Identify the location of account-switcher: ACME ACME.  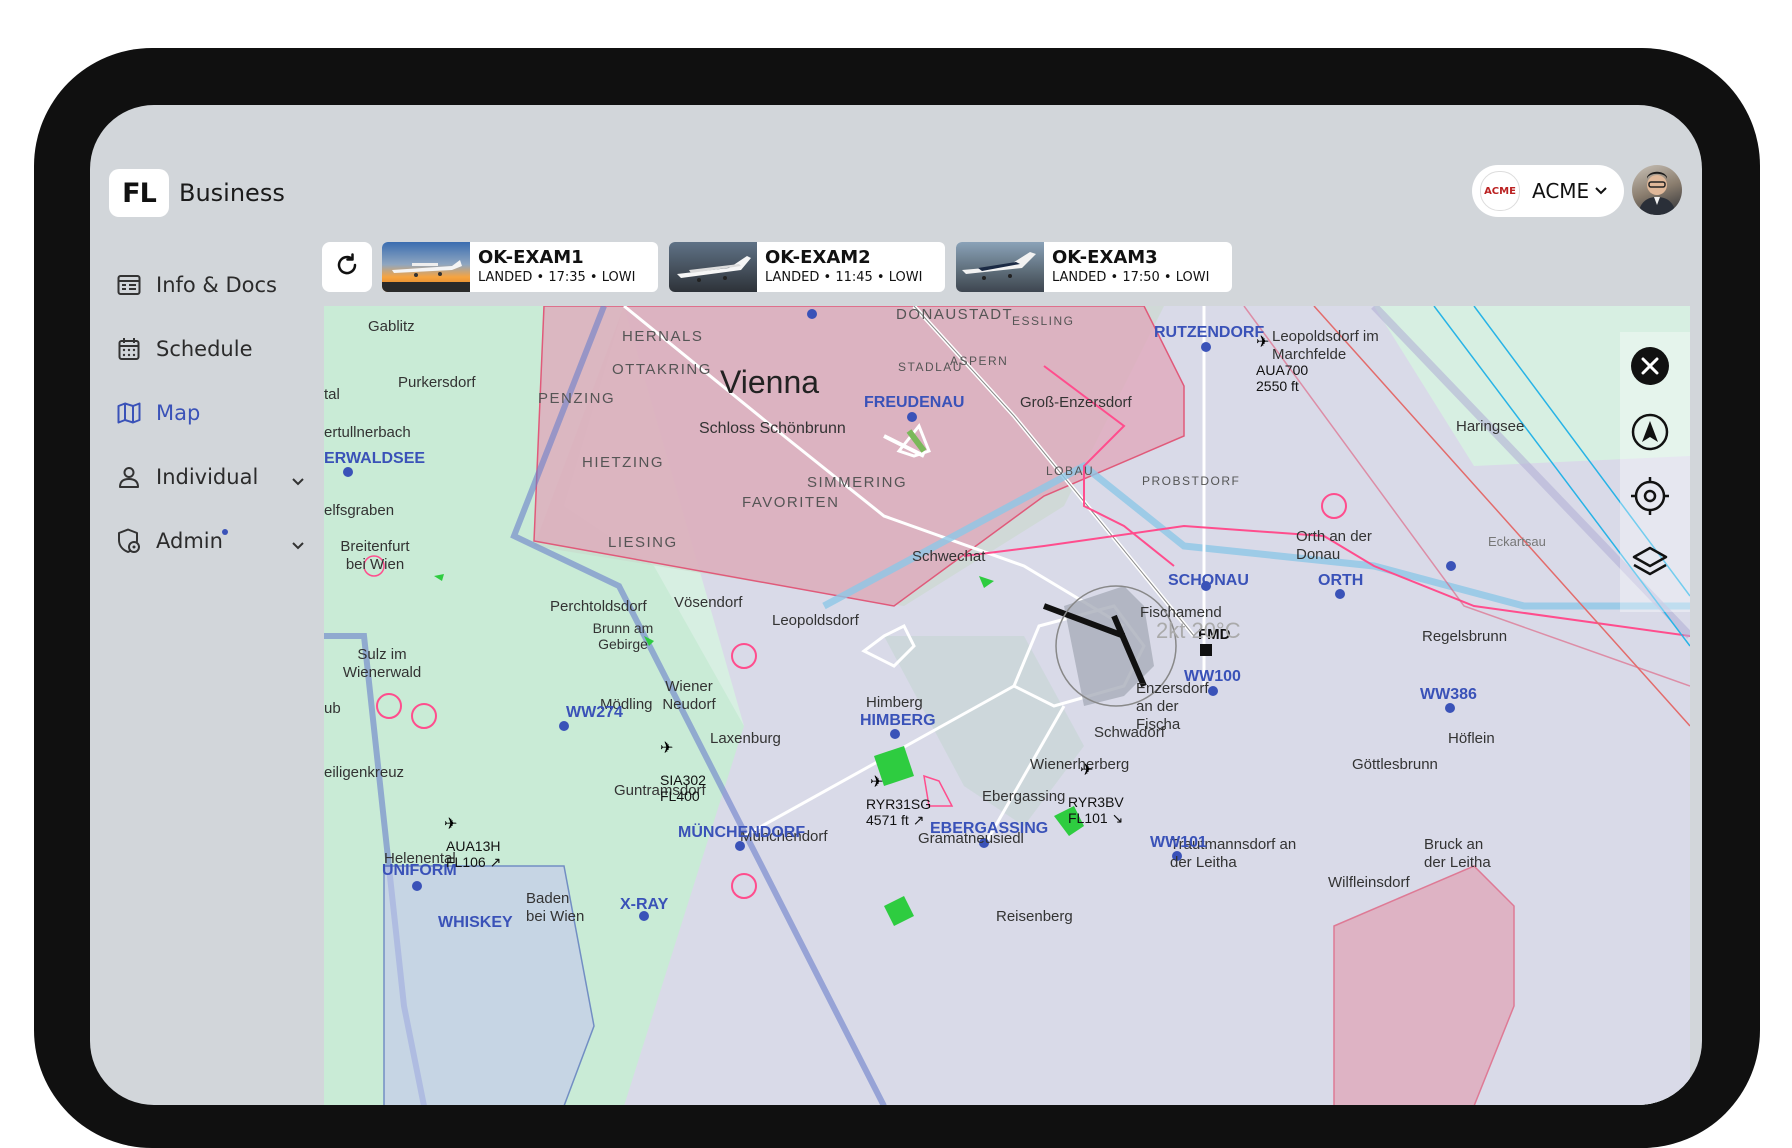
(1548, 191).